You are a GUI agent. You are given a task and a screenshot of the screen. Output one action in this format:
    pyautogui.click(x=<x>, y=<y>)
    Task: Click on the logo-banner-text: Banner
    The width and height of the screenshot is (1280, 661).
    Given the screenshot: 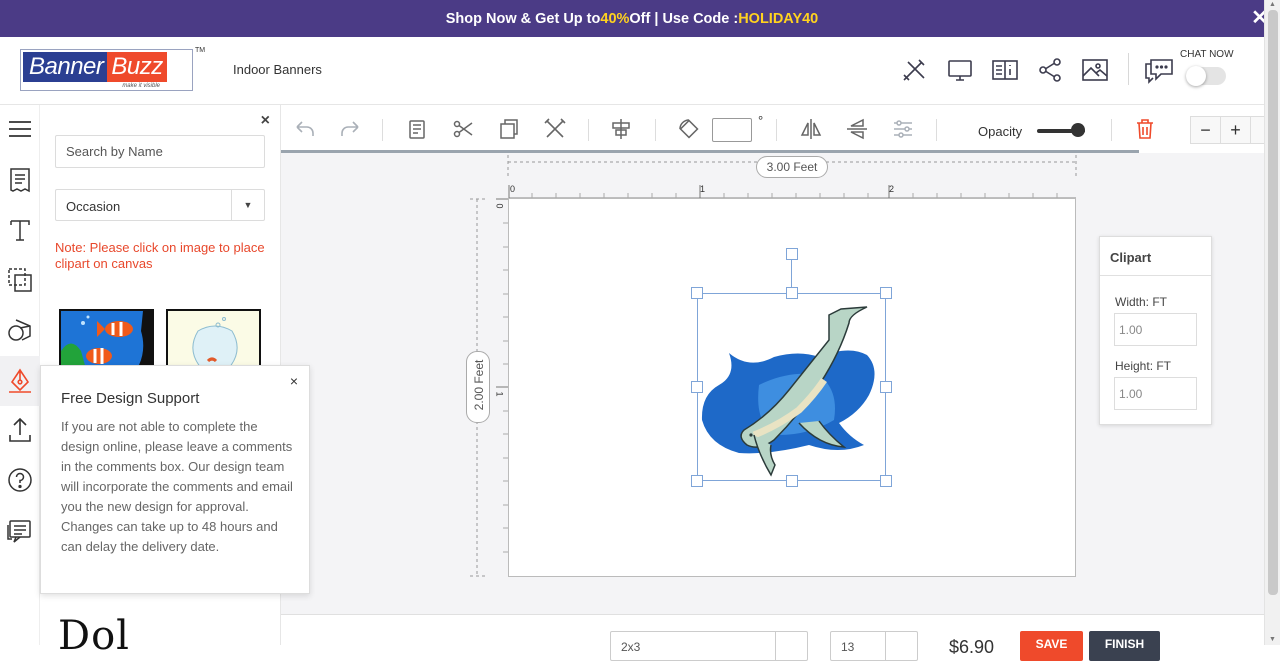 What is the action you would take?
    pyautogui.click(x=65, y=67)
    